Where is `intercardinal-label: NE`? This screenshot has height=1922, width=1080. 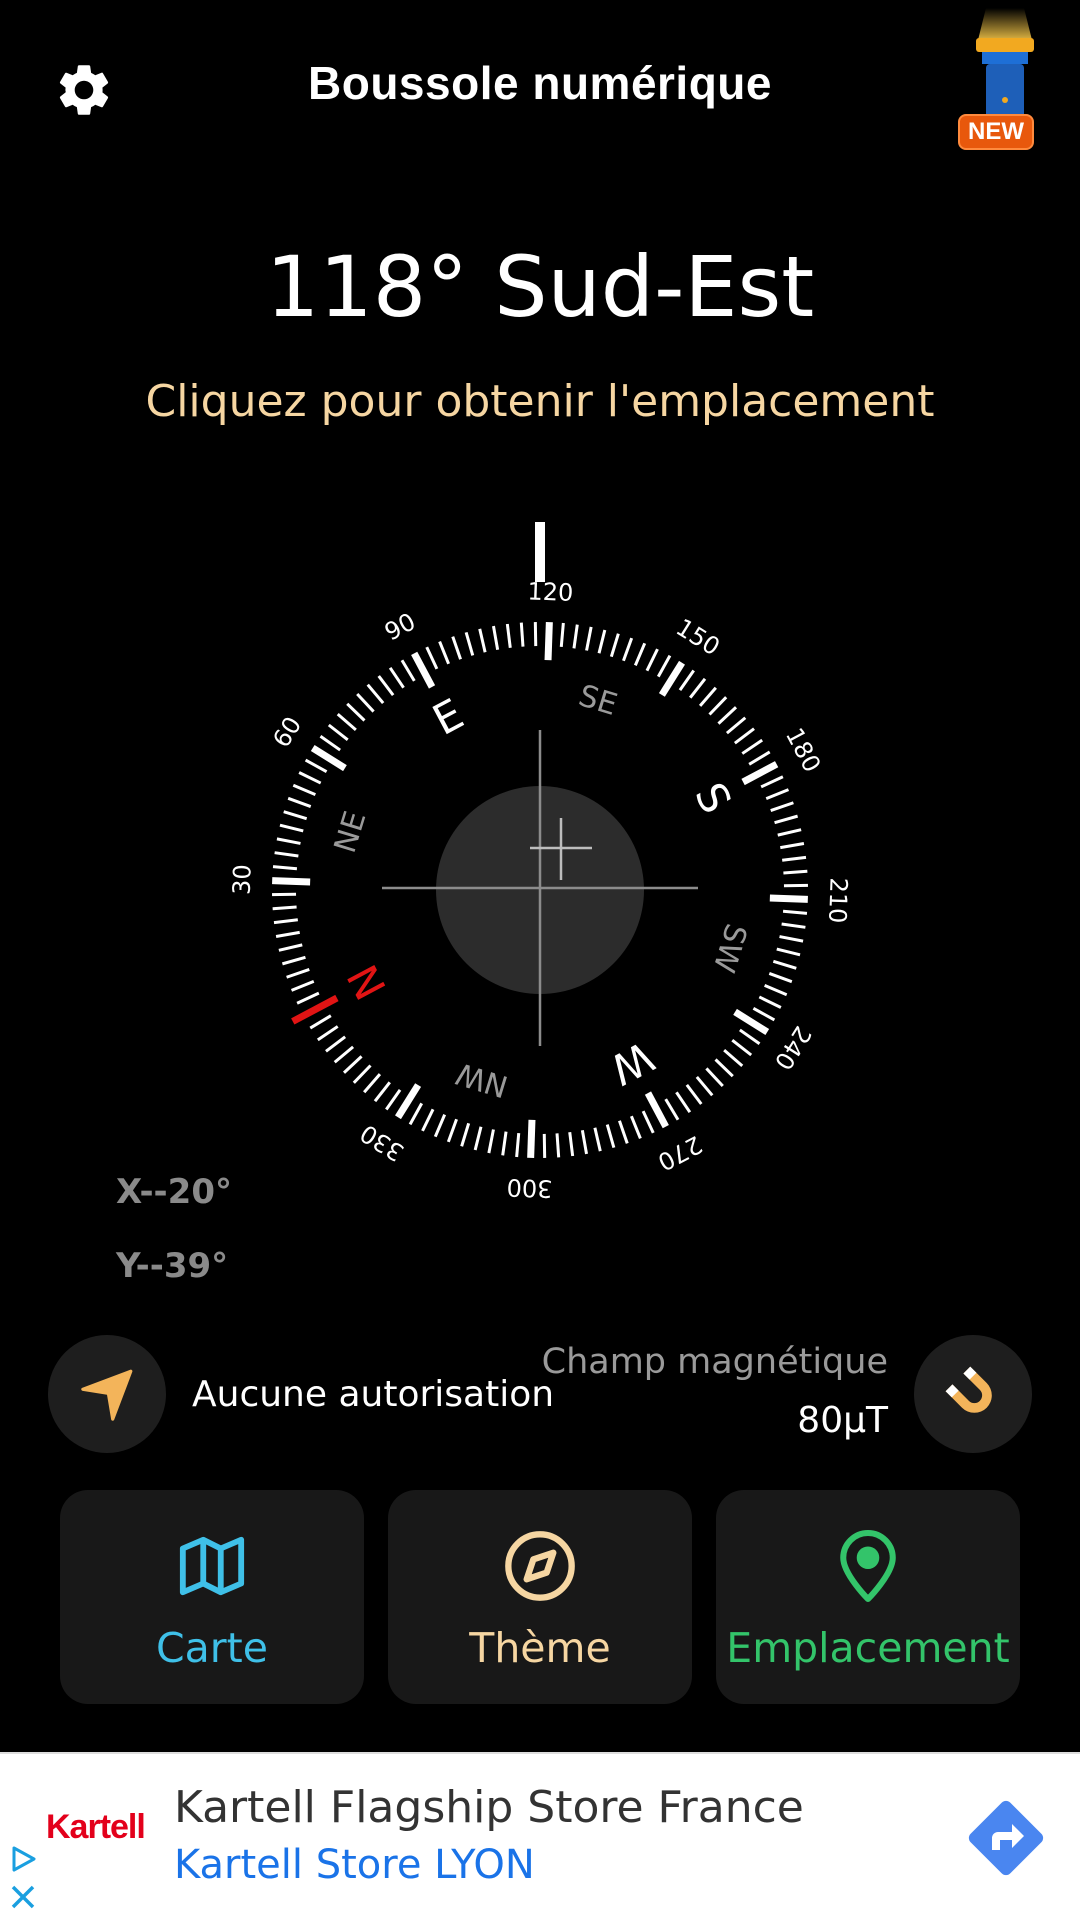
intercardinal-label: NE is located at coordinates (351, 832).